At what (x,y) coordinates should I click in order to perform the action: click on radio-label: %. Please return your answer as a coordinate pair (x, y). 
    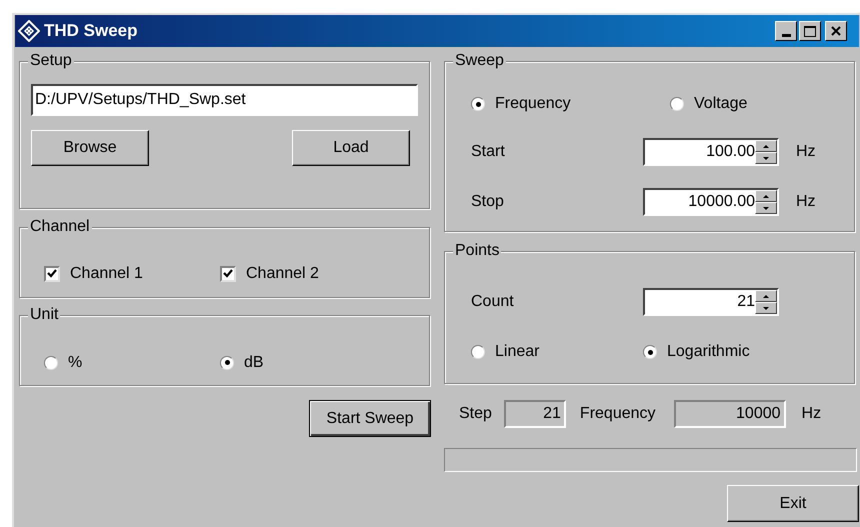
    Looking at the image, I should click on (75, 362).